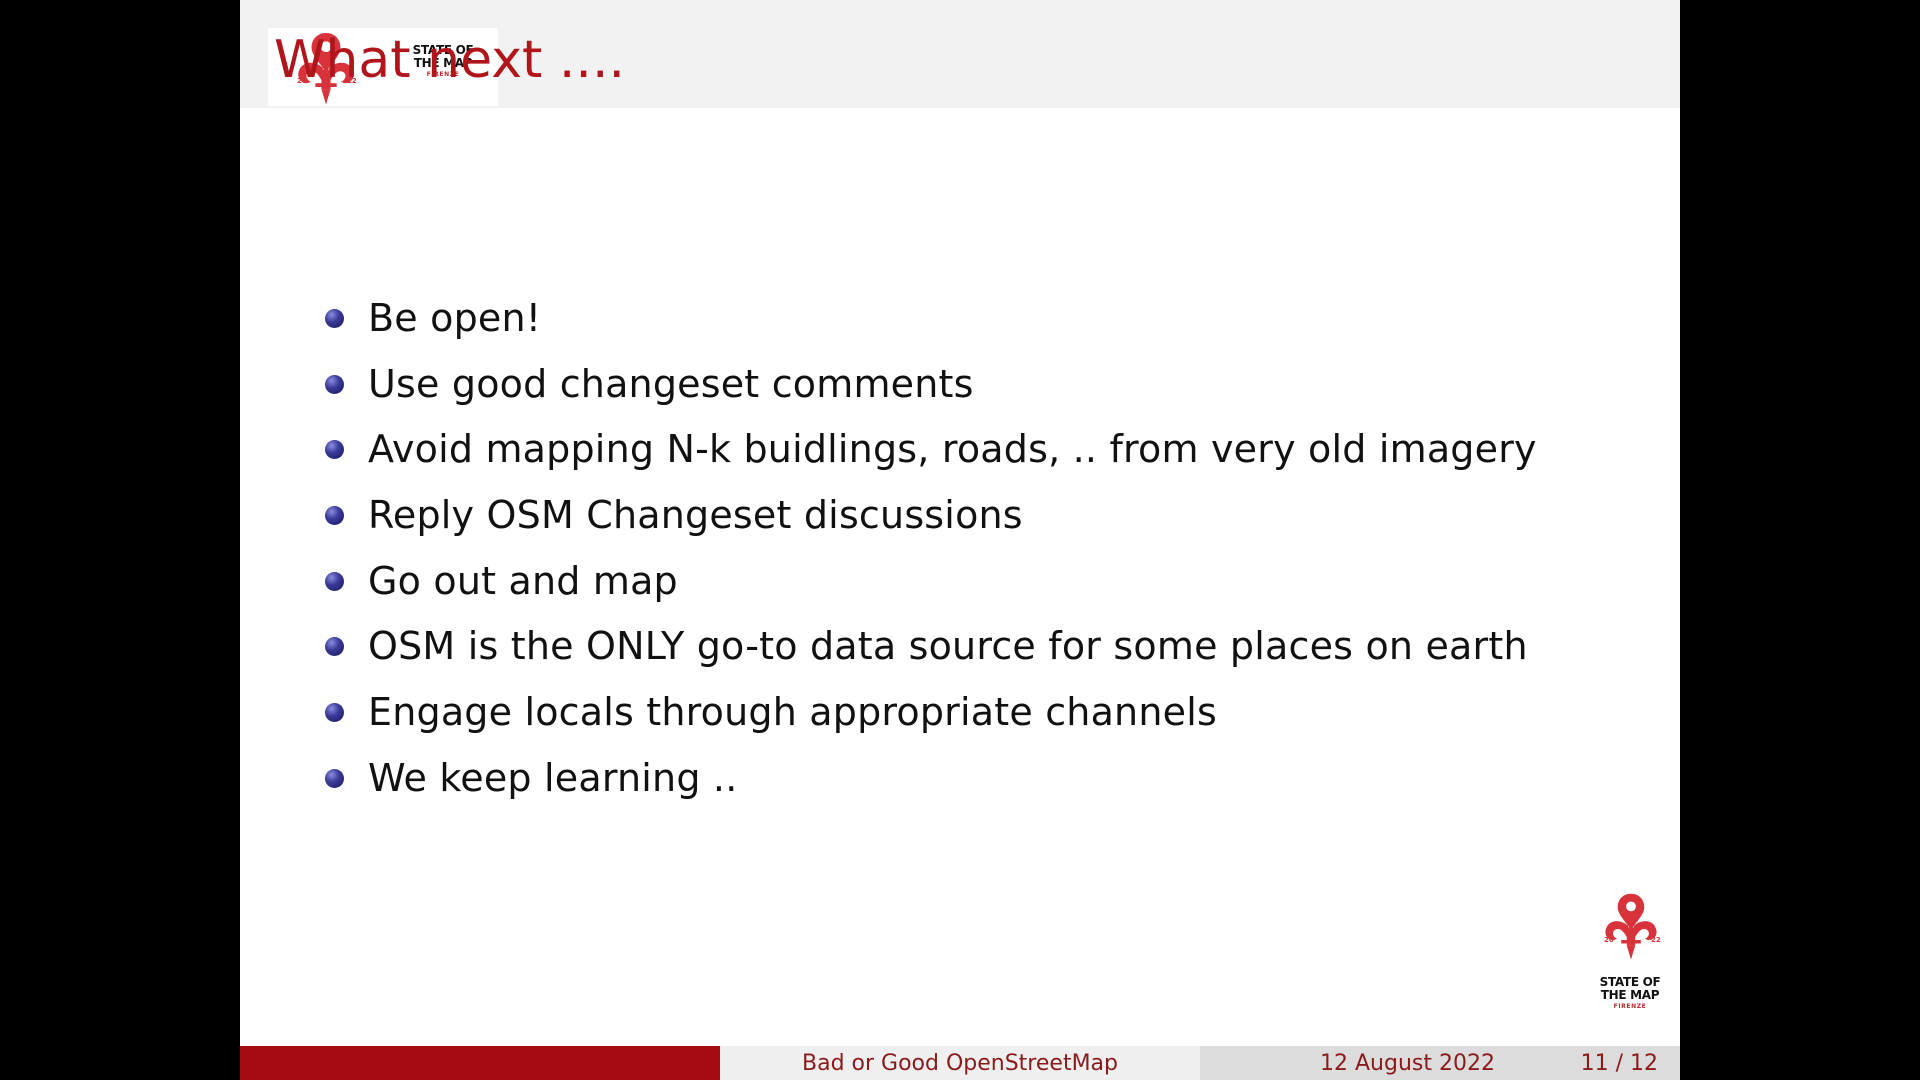 Image resolution: width=1920 pixels, height=1080 pixels. What do you see at coordinates (480, 1063) in the screenshot?
I see `footer-red-band` at bounding box center [480, 1063].